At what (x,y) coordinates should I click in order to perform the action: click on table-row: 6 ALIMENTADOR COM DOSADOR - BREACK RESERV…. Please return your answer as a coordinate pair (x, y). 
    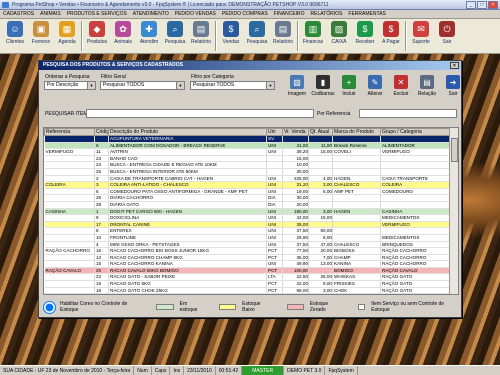
    Looking at the image, I should click on (247, 146).